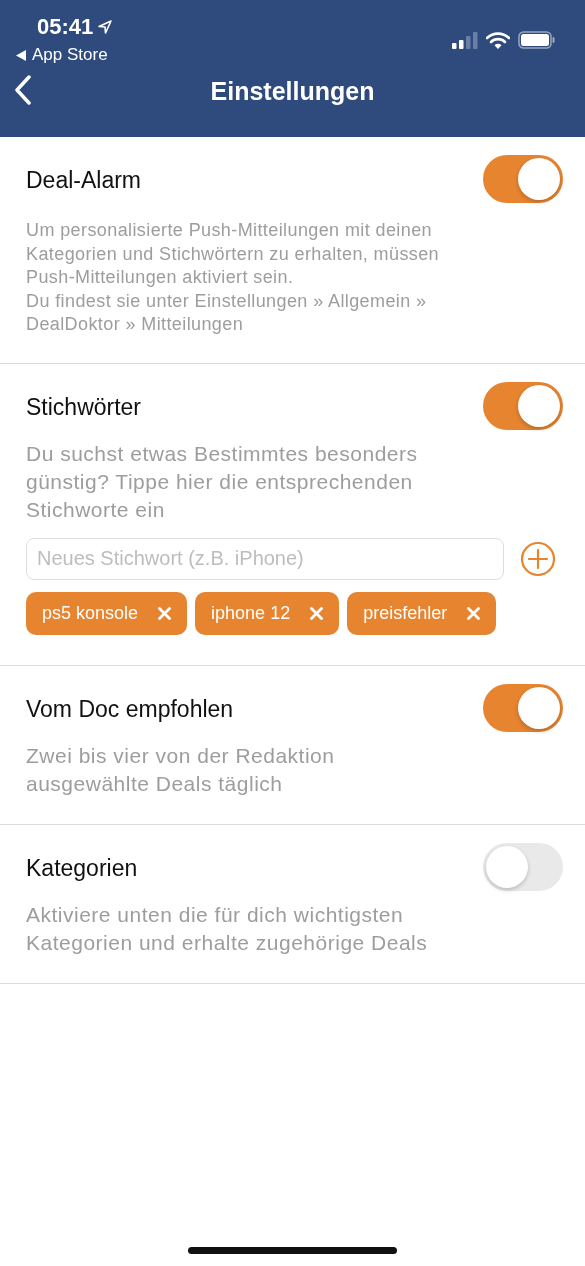  What do you see at coordinates (227, 928) in the screenshot?
I see `setting-description: Aktiviere unten die für dich wichtigsten Kategorien und erhalte zugehörige Deals` at bounding box center [227, 928].